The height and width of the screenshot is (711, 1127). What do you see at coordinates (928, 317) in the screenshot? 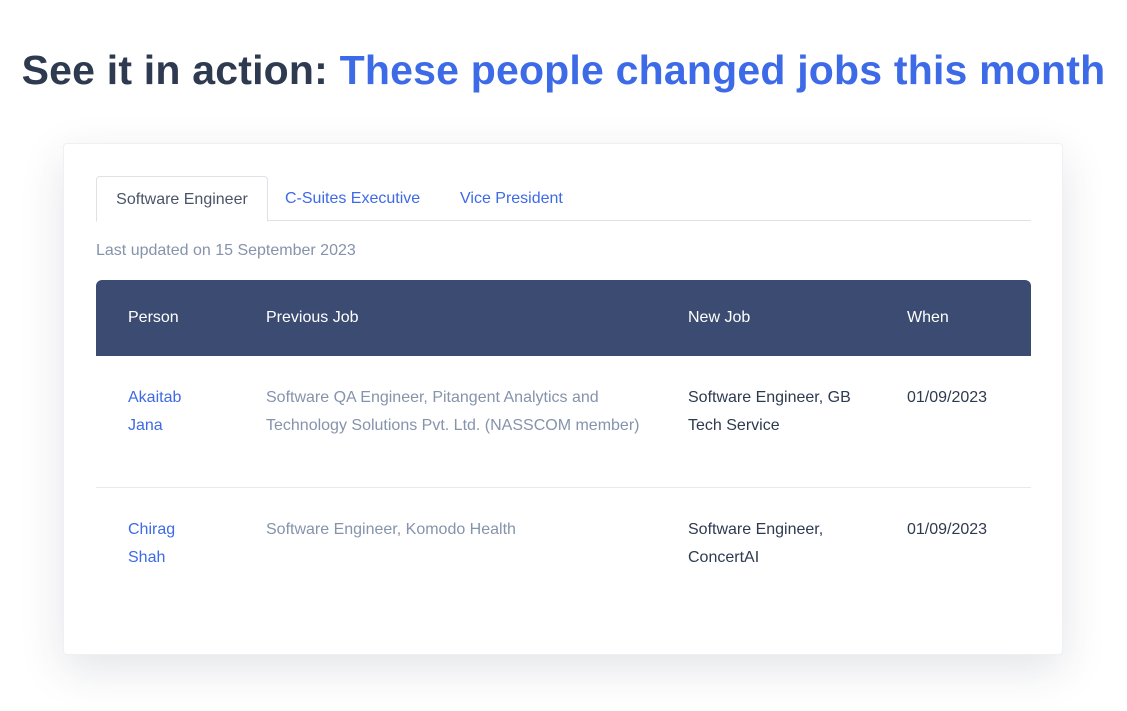
I see `header-when: When` at bounding box center [928, 317].